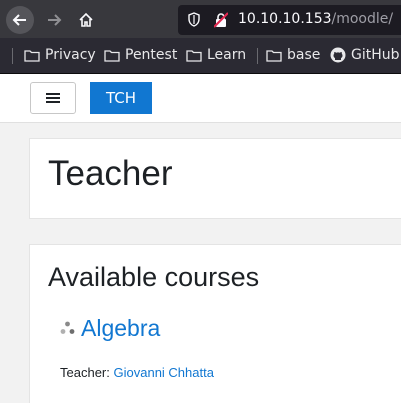 This screenshot has height=403, width=401. Describe the element at coordinates (154, 277) in the screenshot. I see `section-title: Available courses` at that location.